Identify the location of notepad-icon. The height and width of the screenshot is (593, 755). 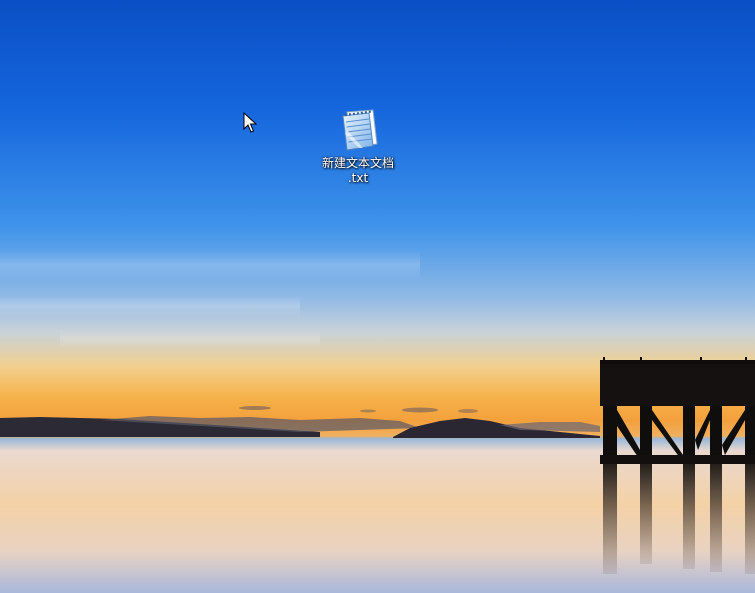
(360, 130).